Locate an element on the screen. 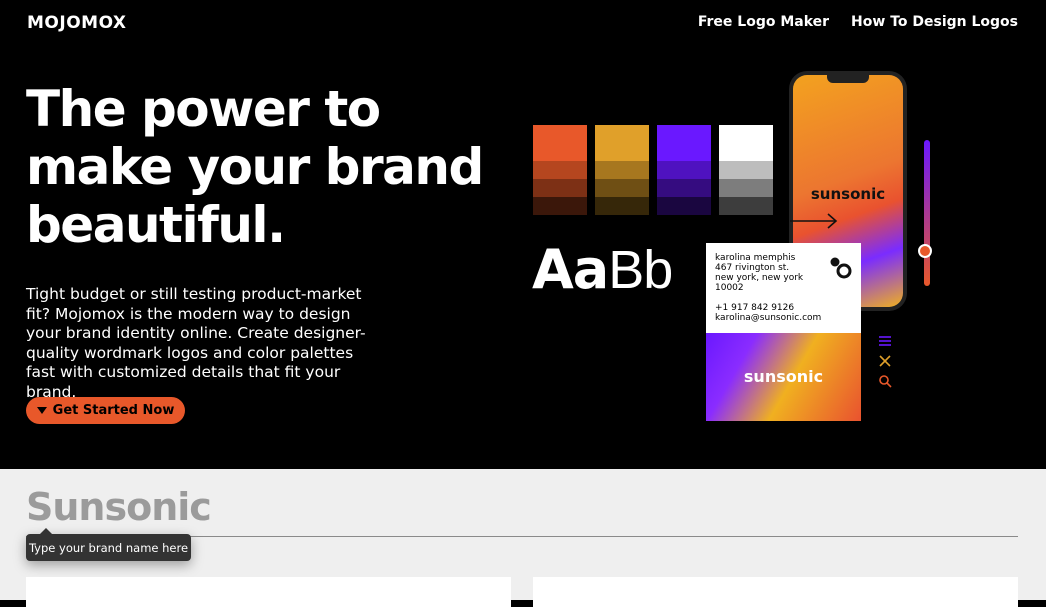  card-address-line: 467 rivington st. is located at coordinates (752, 268).